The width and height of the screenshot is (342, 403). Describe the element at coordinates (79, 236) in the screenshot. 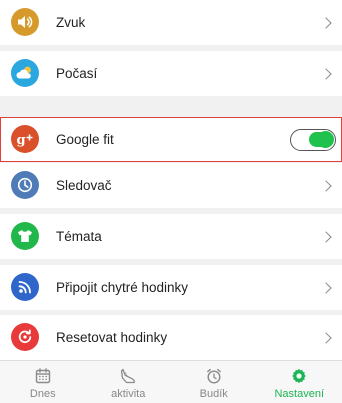

I see `settings-row-label: Témata` at that location.